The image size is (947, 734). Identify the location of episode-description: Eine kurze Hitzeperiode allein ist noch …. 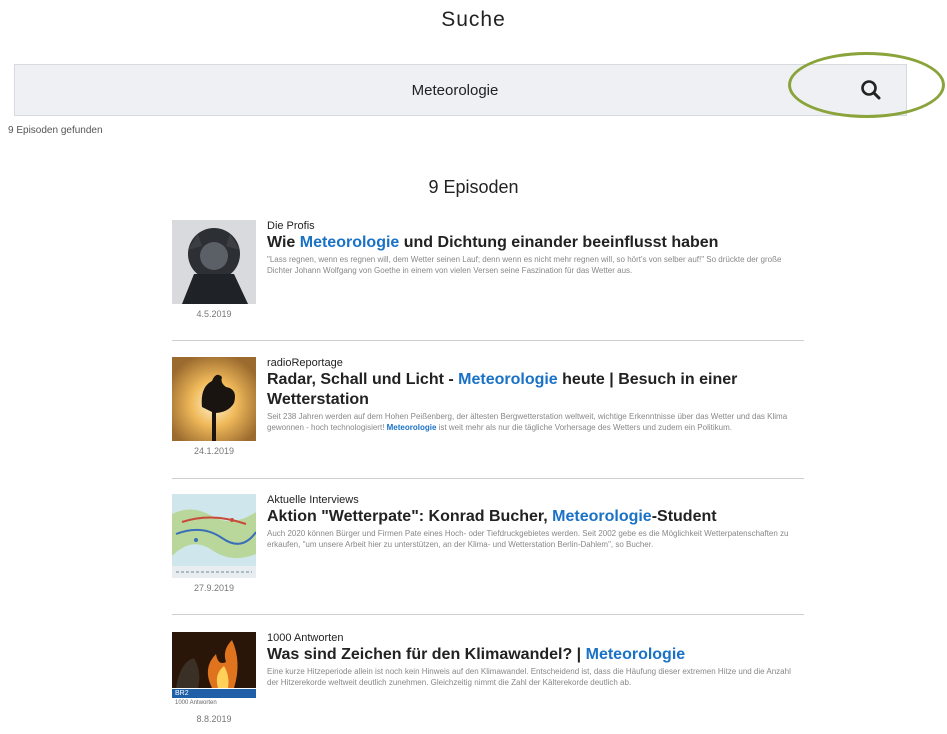
(529, 677).